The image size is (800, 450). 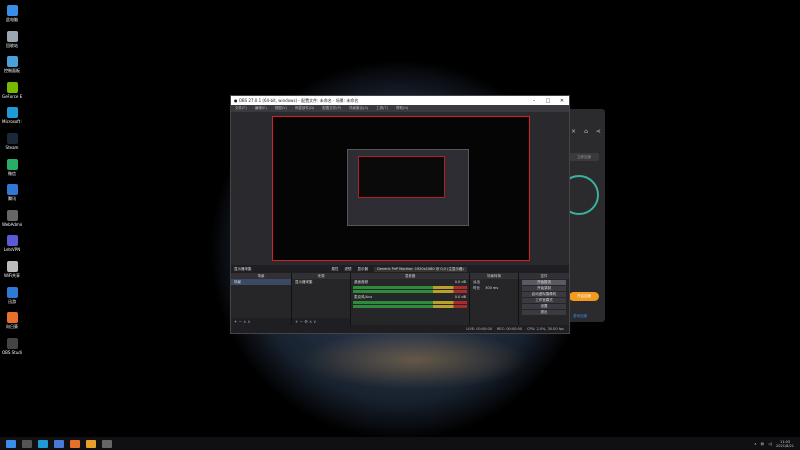 I want to click on home-icon: ⌂, so click(x=586, y=131).